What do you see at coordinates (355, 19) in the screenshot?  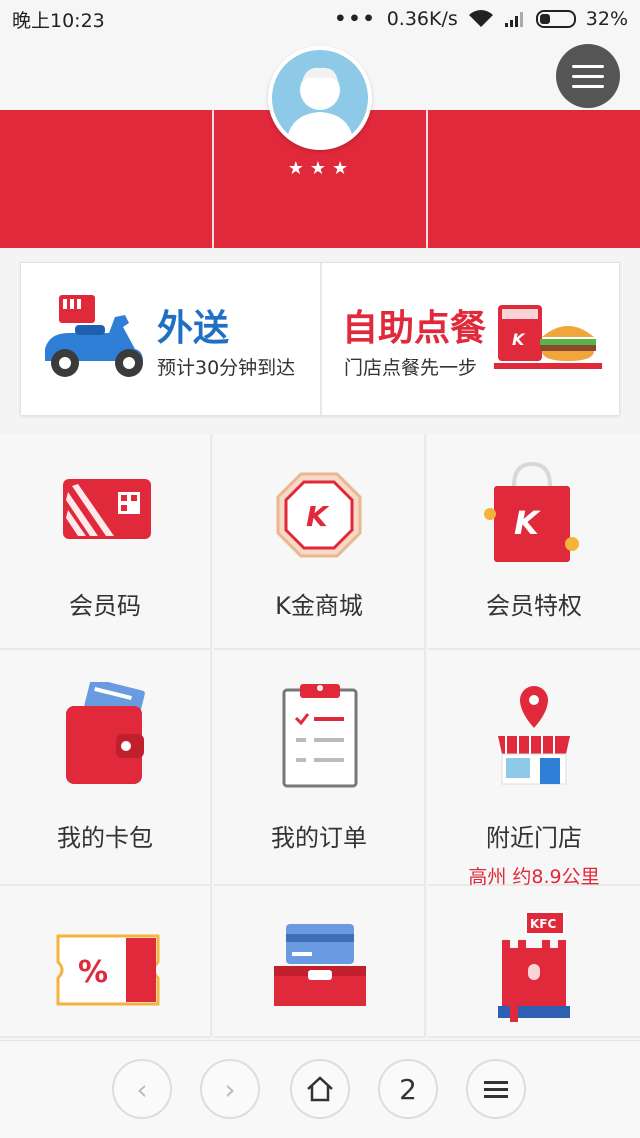 I see `status-dots: •••` at bounding box center [355, 19].